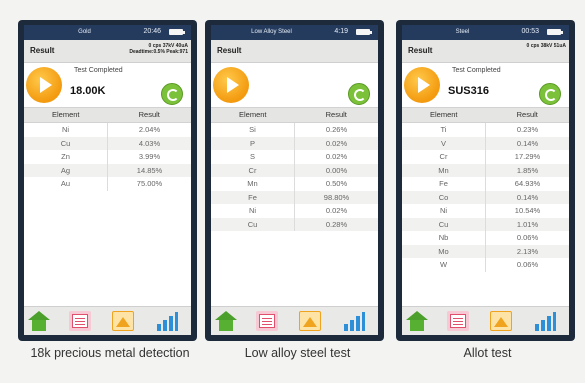 This screenshot has height=383, width=585. What do you see at coordinates (444, 251) in the screenshot?
I see `element-cell: Mo` at bounding box center [444, 251].